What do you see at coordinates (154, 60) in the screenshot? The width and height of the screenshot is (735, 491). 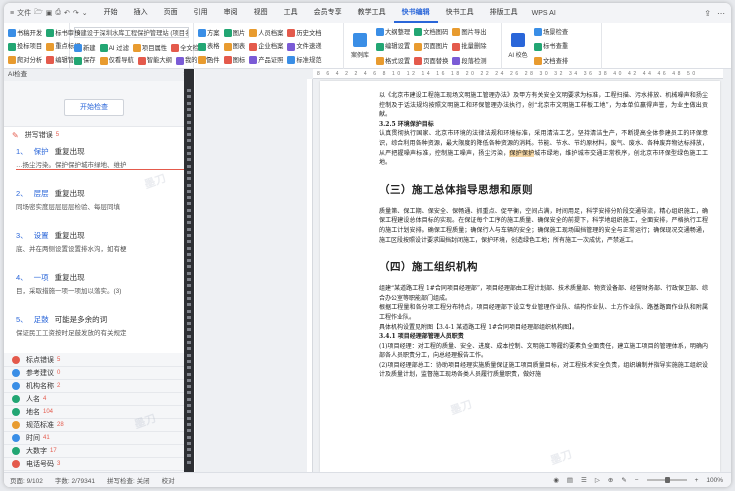 I see `ribbon-button: 智能大纲` at bounding box center [154, 60].